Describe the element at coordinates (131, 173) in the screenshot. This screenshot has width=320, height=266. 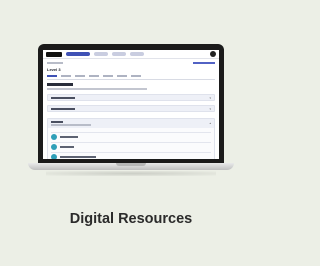
I see `laptop-shadow` at that location.